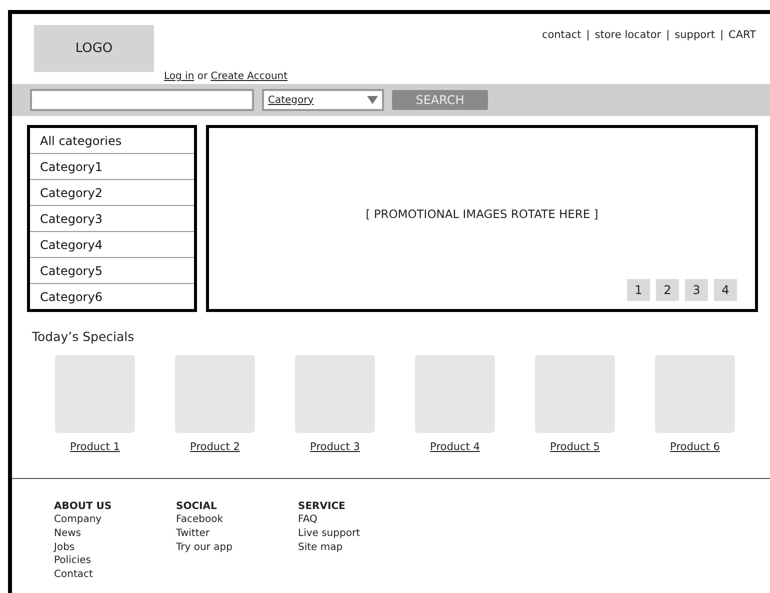 The width and height of the screenshot is (770, 593). What do you see at coordinates (179, 76) in the screenshot?
I see `account-link: Log in` at bounding box center [179, 76].